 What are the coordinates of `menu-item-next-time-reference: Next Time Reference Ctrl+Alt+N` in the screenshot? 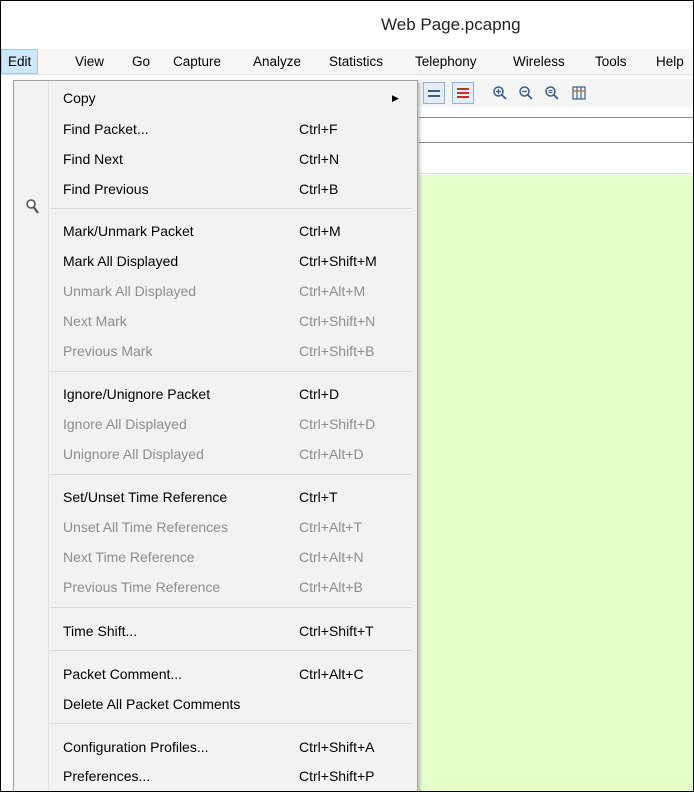 It's located at (233, 557).